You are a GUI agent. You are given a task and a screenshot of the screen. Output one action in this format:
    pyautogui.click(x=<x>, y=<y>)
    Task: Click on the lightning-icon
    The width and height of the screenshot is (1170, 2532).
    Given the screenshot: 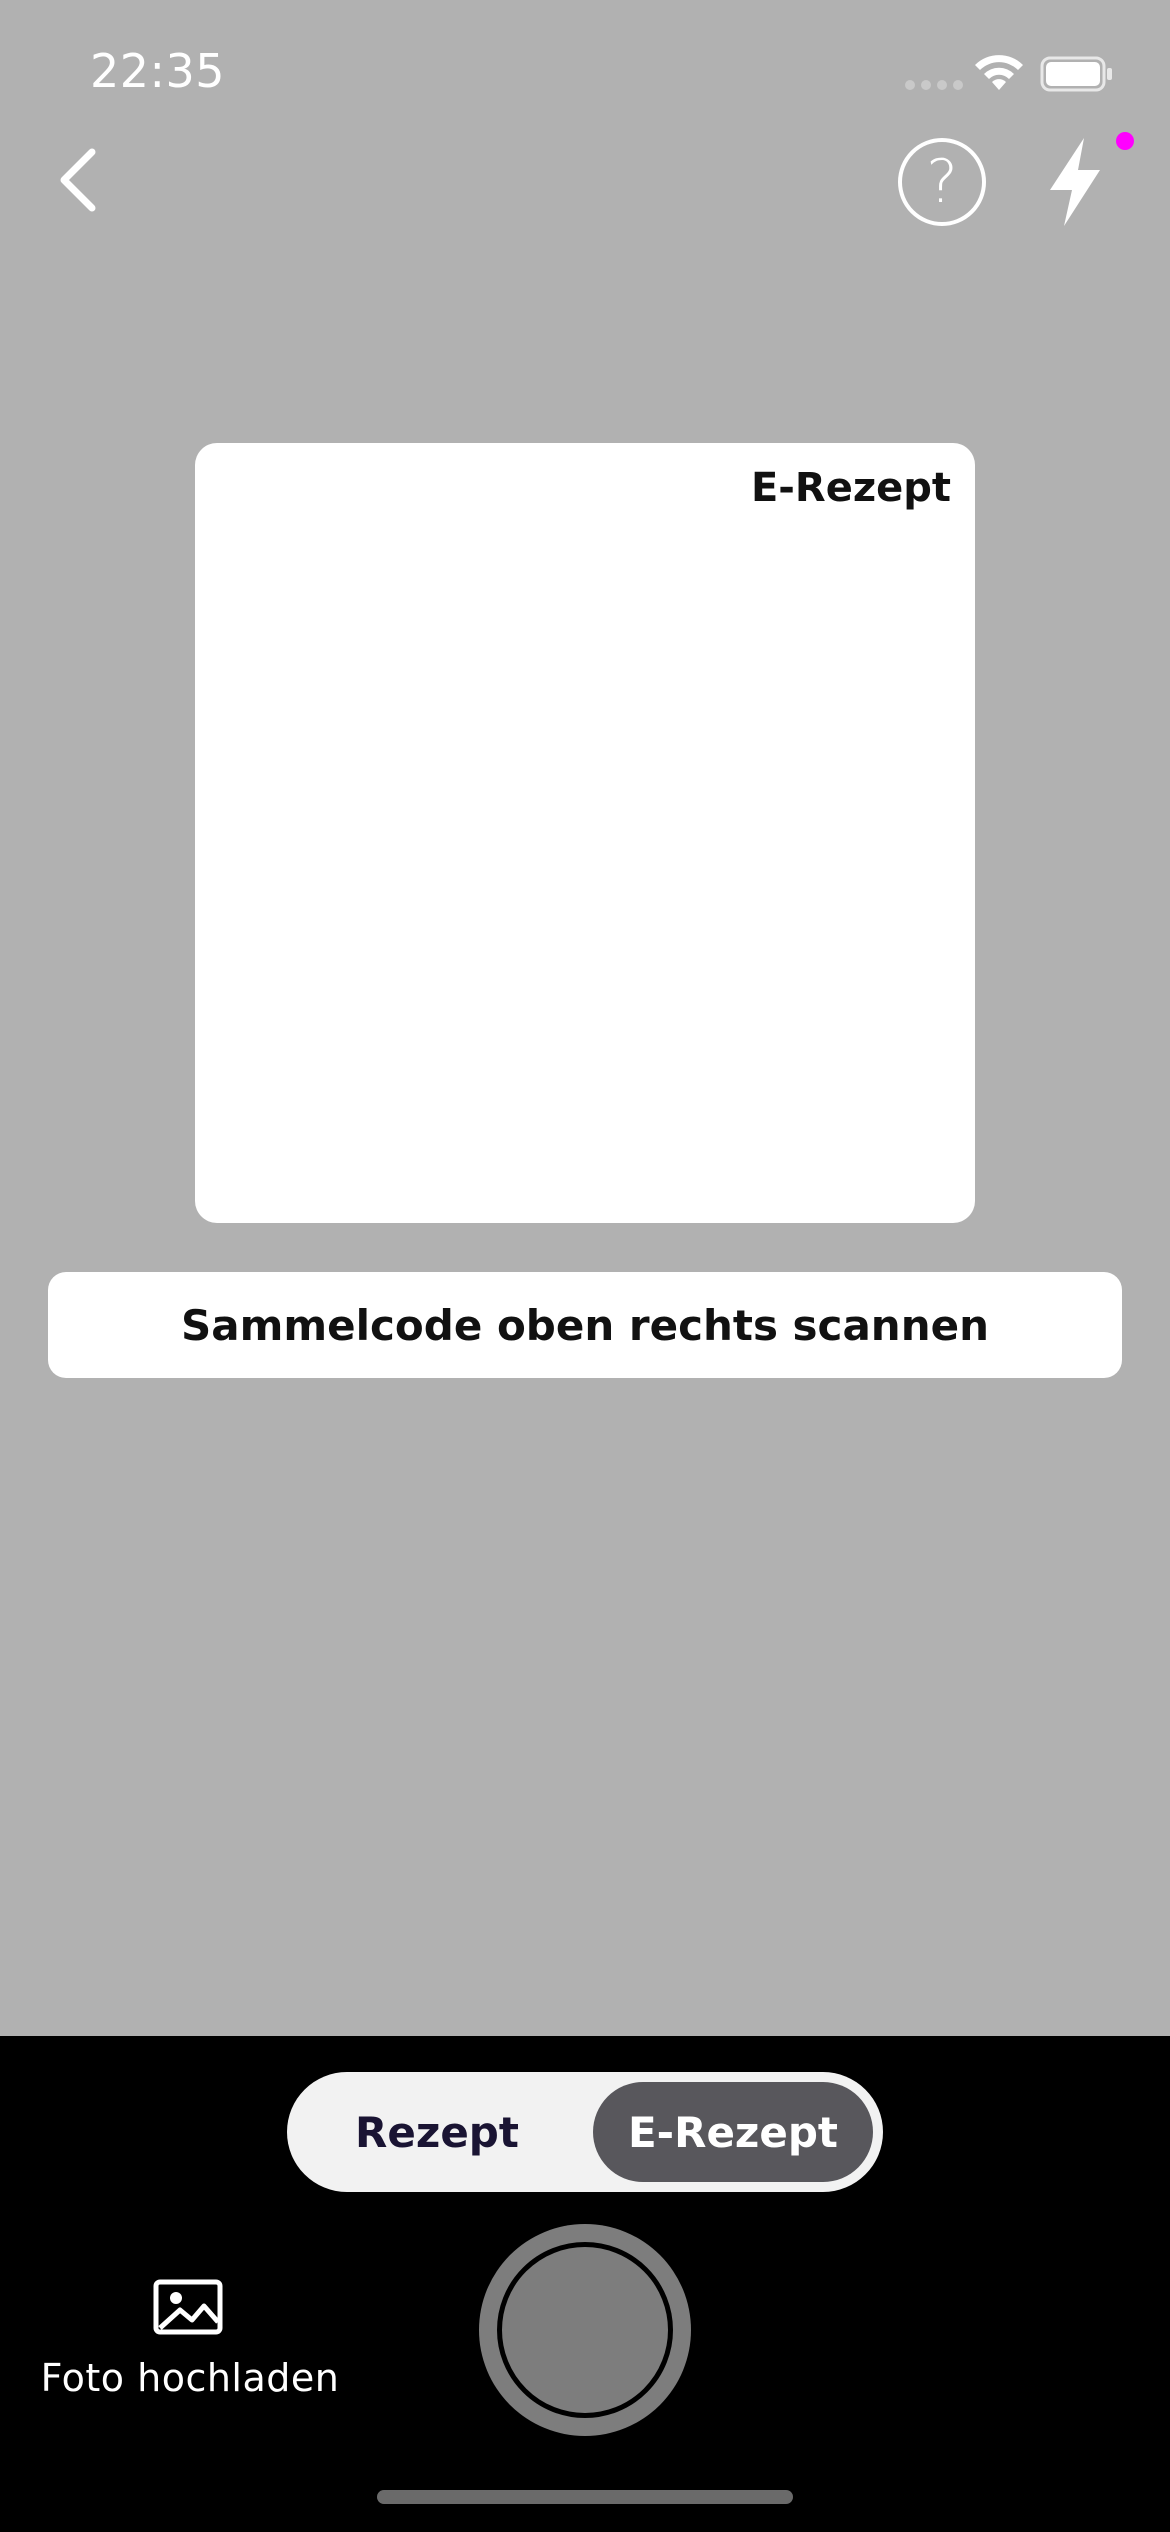 What is the action you would take?
    pyautogui.click(x=1075, y=182)
    